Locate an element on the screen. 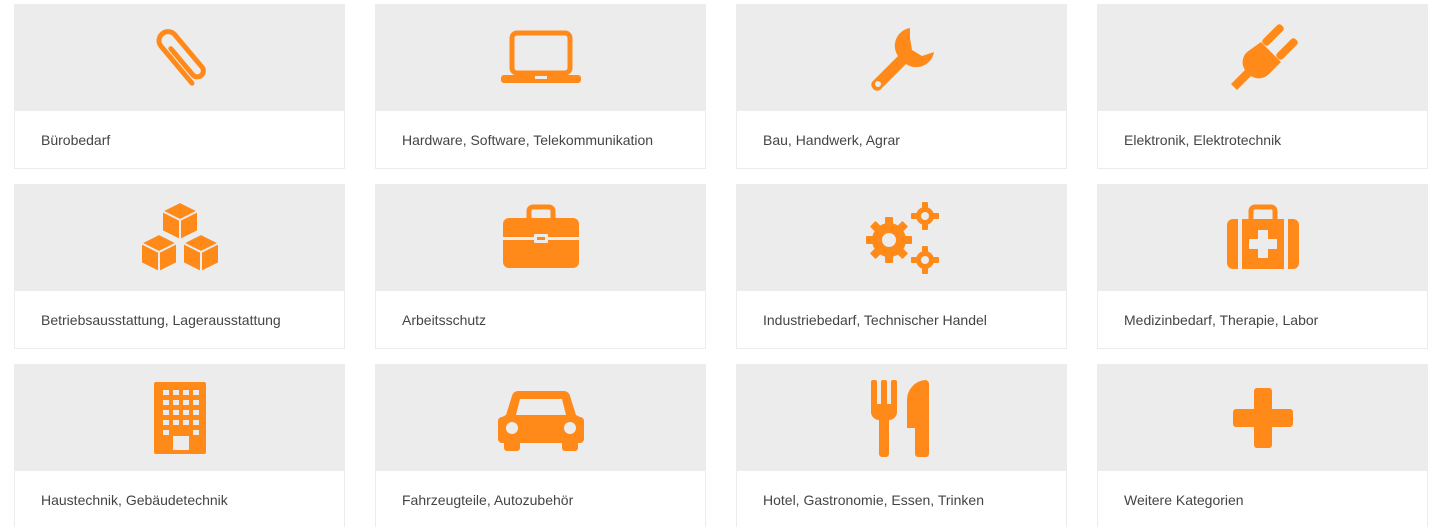 Image resolution: width=1433 pixels, height=527 pixels. category-card-fahrzeugteile: Fahrzeugteile, Autozubehör is located at coordinates (540, 445).